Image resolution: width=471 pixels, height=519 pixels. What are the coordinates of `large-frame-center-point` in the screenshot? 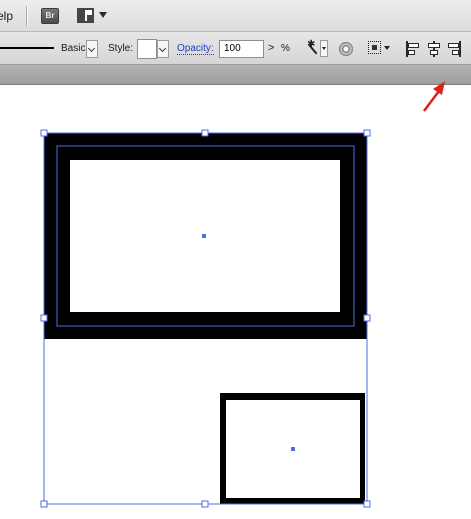 It's located at (204, 236).